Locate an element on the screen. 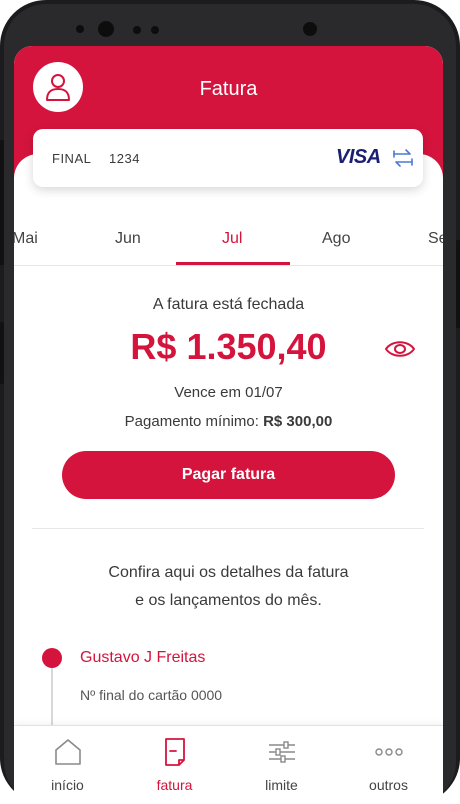 This screenshot has width=460, height=804. card-final-number: 1234 is located at coordinates (124, 158).